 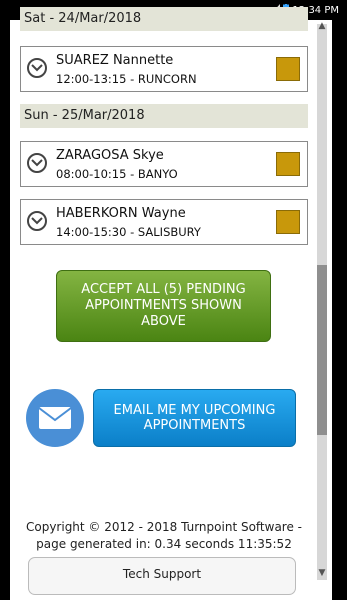 I want to click on appointment-card: ZARAGOSA Skye 08:00-10:15 - BANYO, so click(x=164, y=164).